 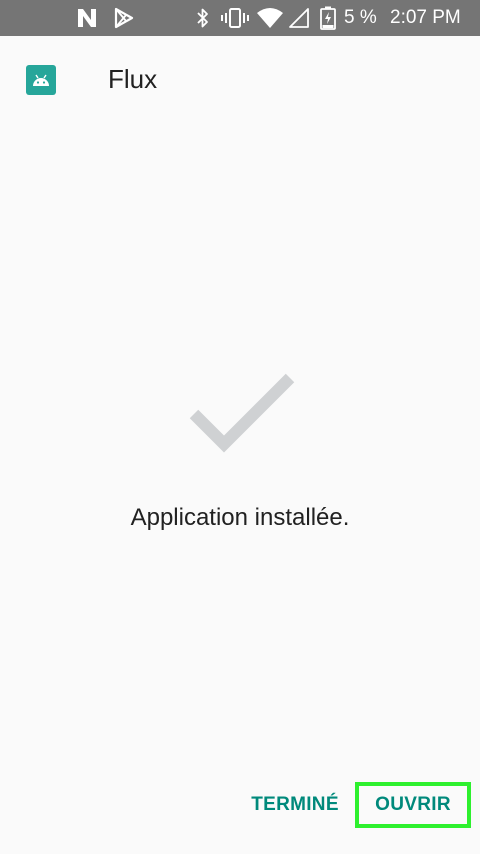 I want to click on clock: 2:07 PM, so click(x=425, y=17).